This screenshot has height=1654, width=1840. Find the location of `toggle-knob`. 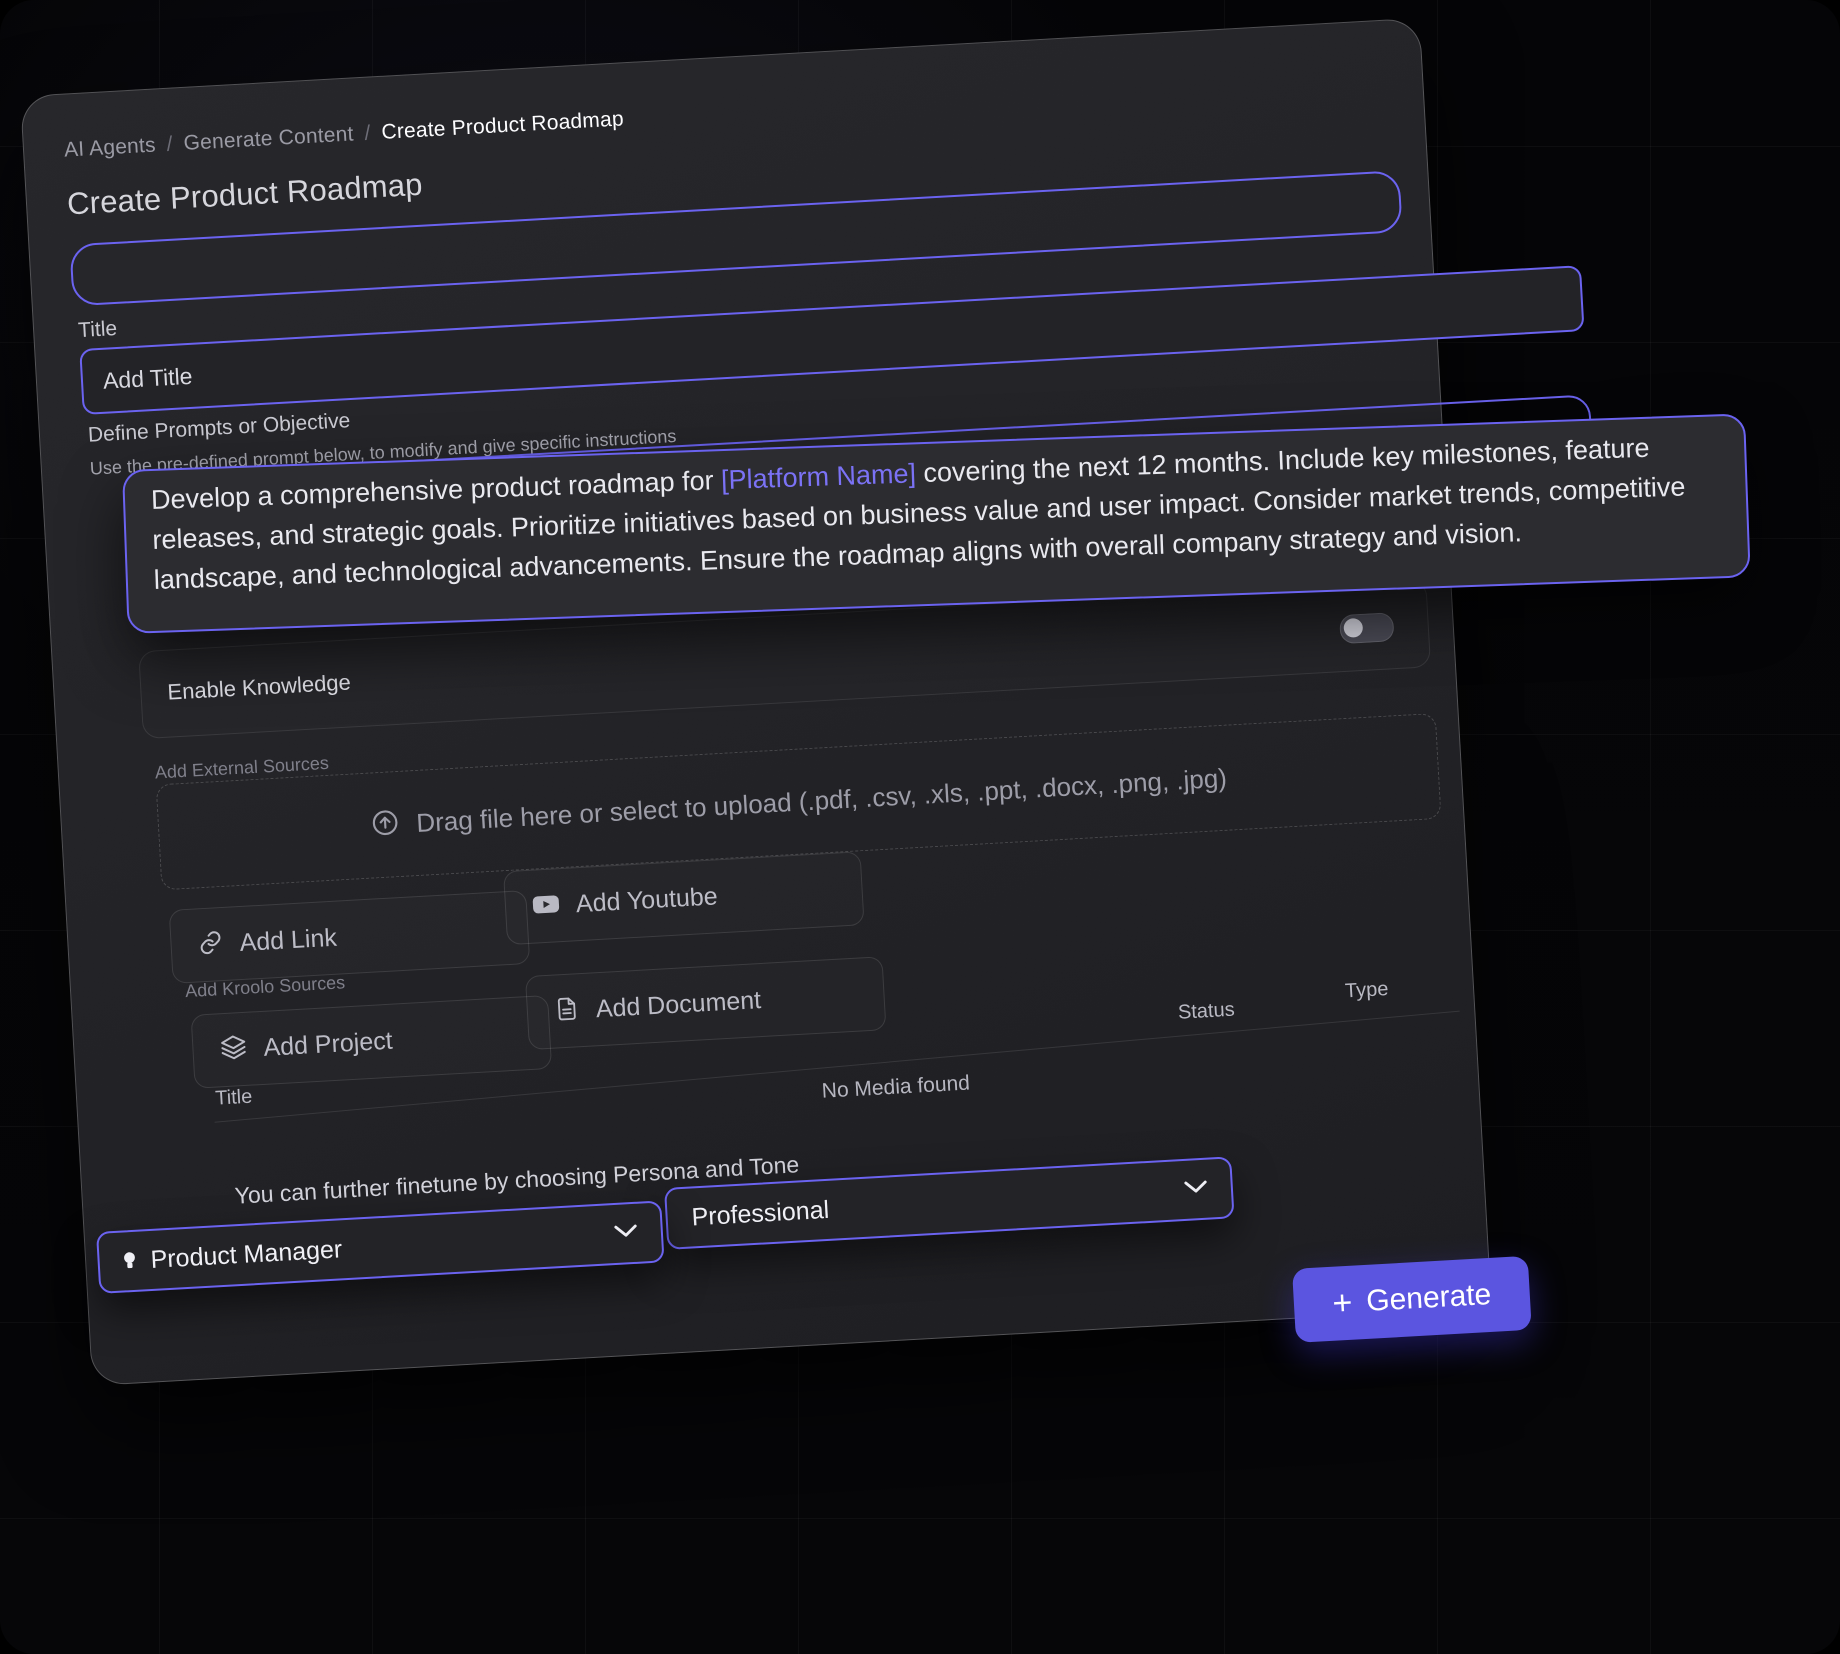

toggle-knob is located at coordinates (1353, 627).